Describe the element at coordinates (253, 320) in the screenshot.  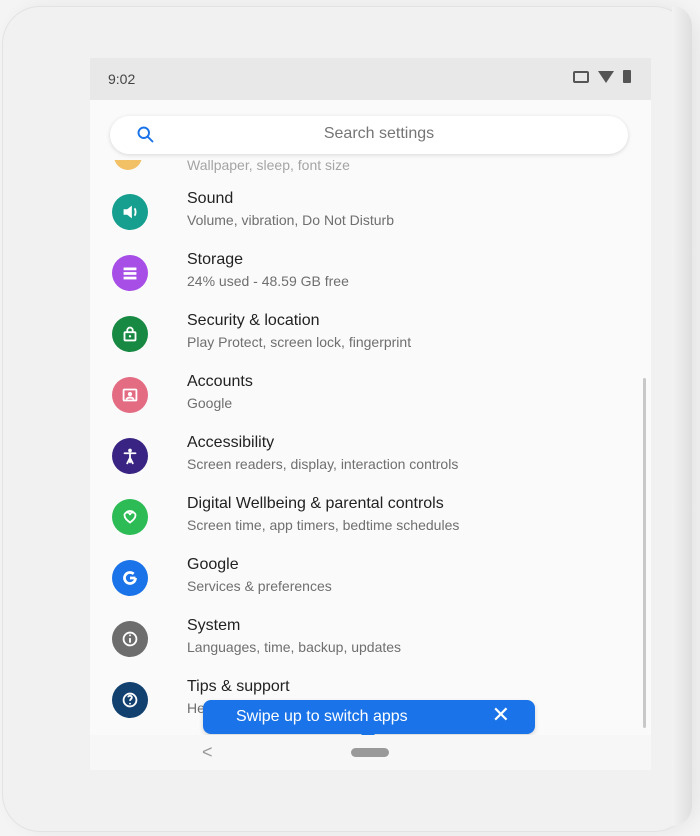
I see `setting-title: Security & location` at that location.